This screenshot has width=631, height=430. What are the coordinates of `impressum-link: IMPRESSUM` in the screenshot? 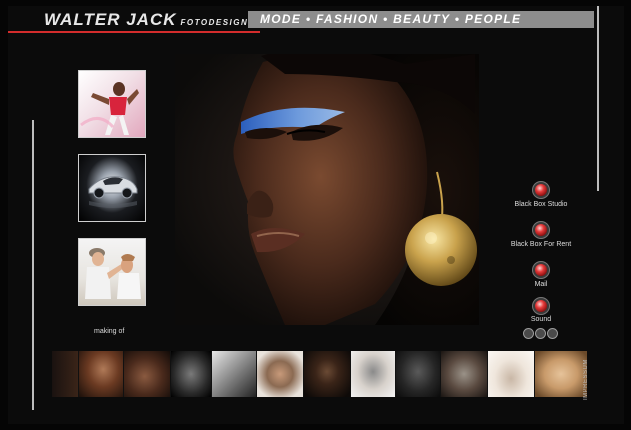 It's located at (587, 375).